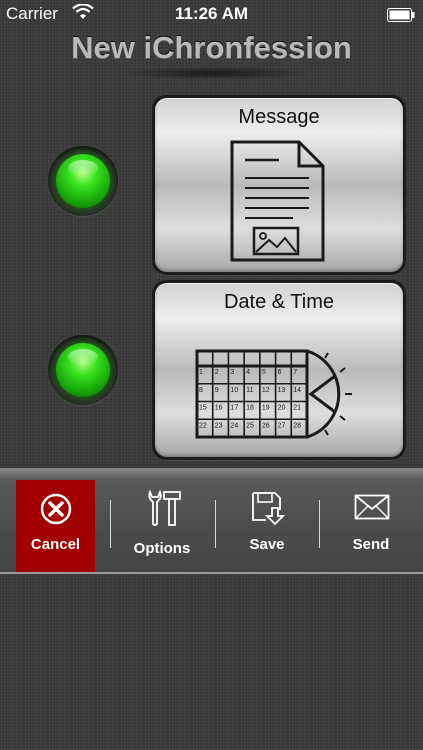 The width and height of the screenshot is (423, 750). Describe the element at coordinates (203, 408) in the screenshot. I see `calendar-day: 15` at that location.